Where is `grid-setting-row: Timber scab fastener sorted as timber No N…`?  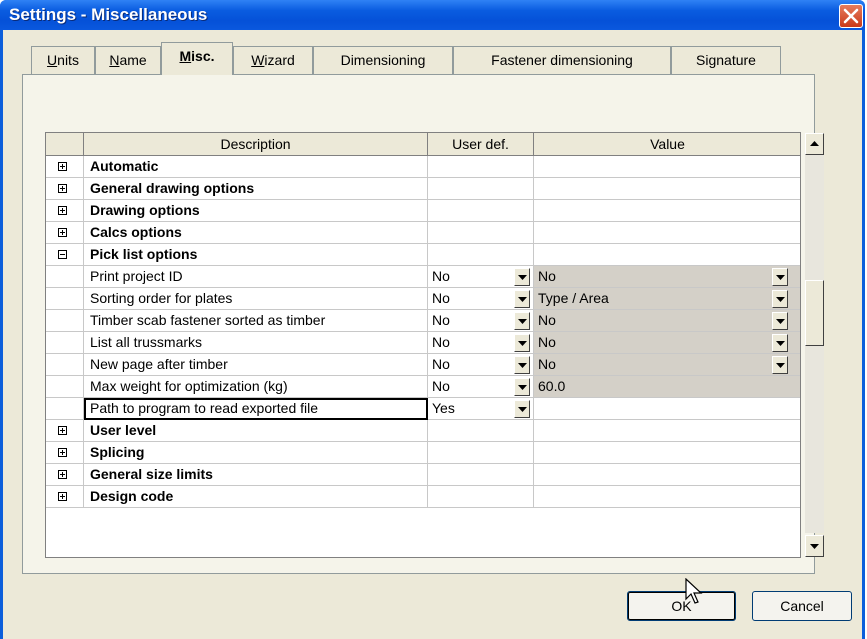 grid-setting-row: Timber scab fastener sorted as timber No N… is located at coordinates (423, 321).